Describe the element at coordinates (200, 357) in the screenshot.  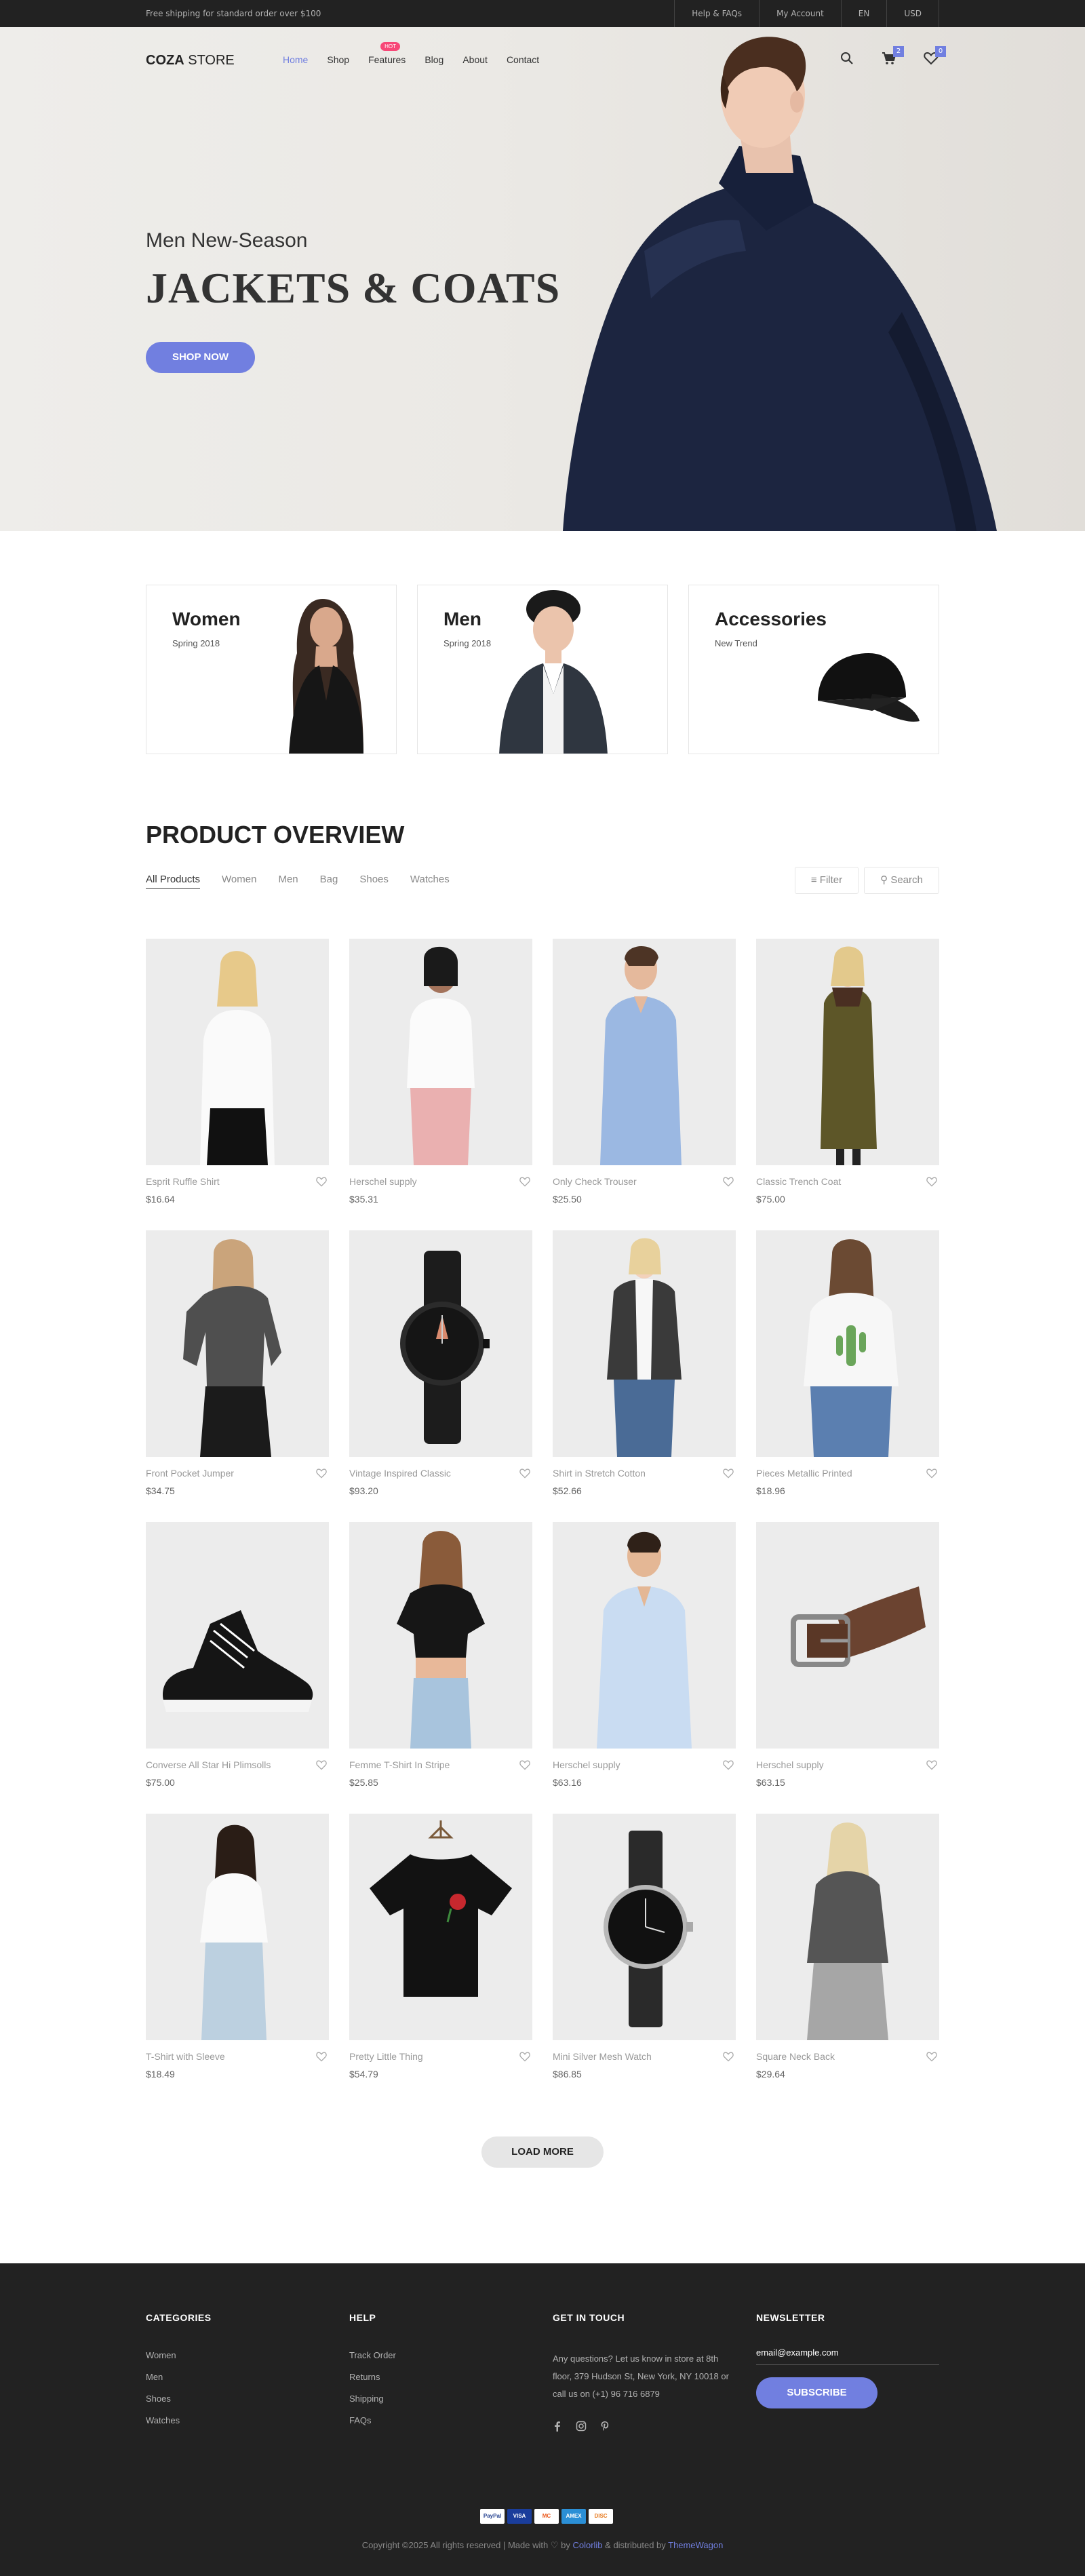
I see `shop-now-button: SHOP NOW` at that location.